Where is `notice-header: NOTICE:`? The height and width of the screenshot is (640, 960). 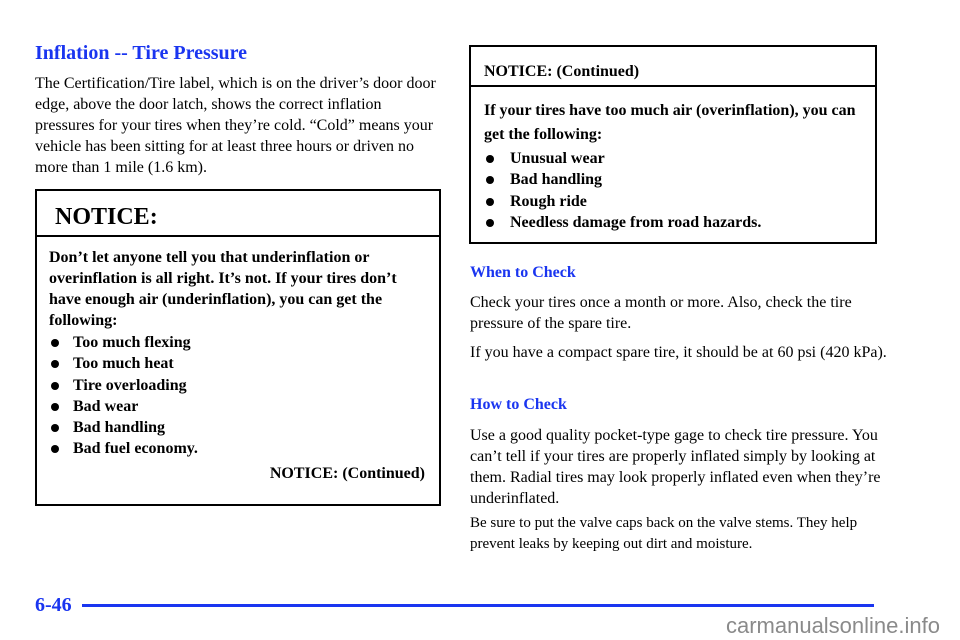 notice-header: NOTICE: is located at coordinates (238, 214).